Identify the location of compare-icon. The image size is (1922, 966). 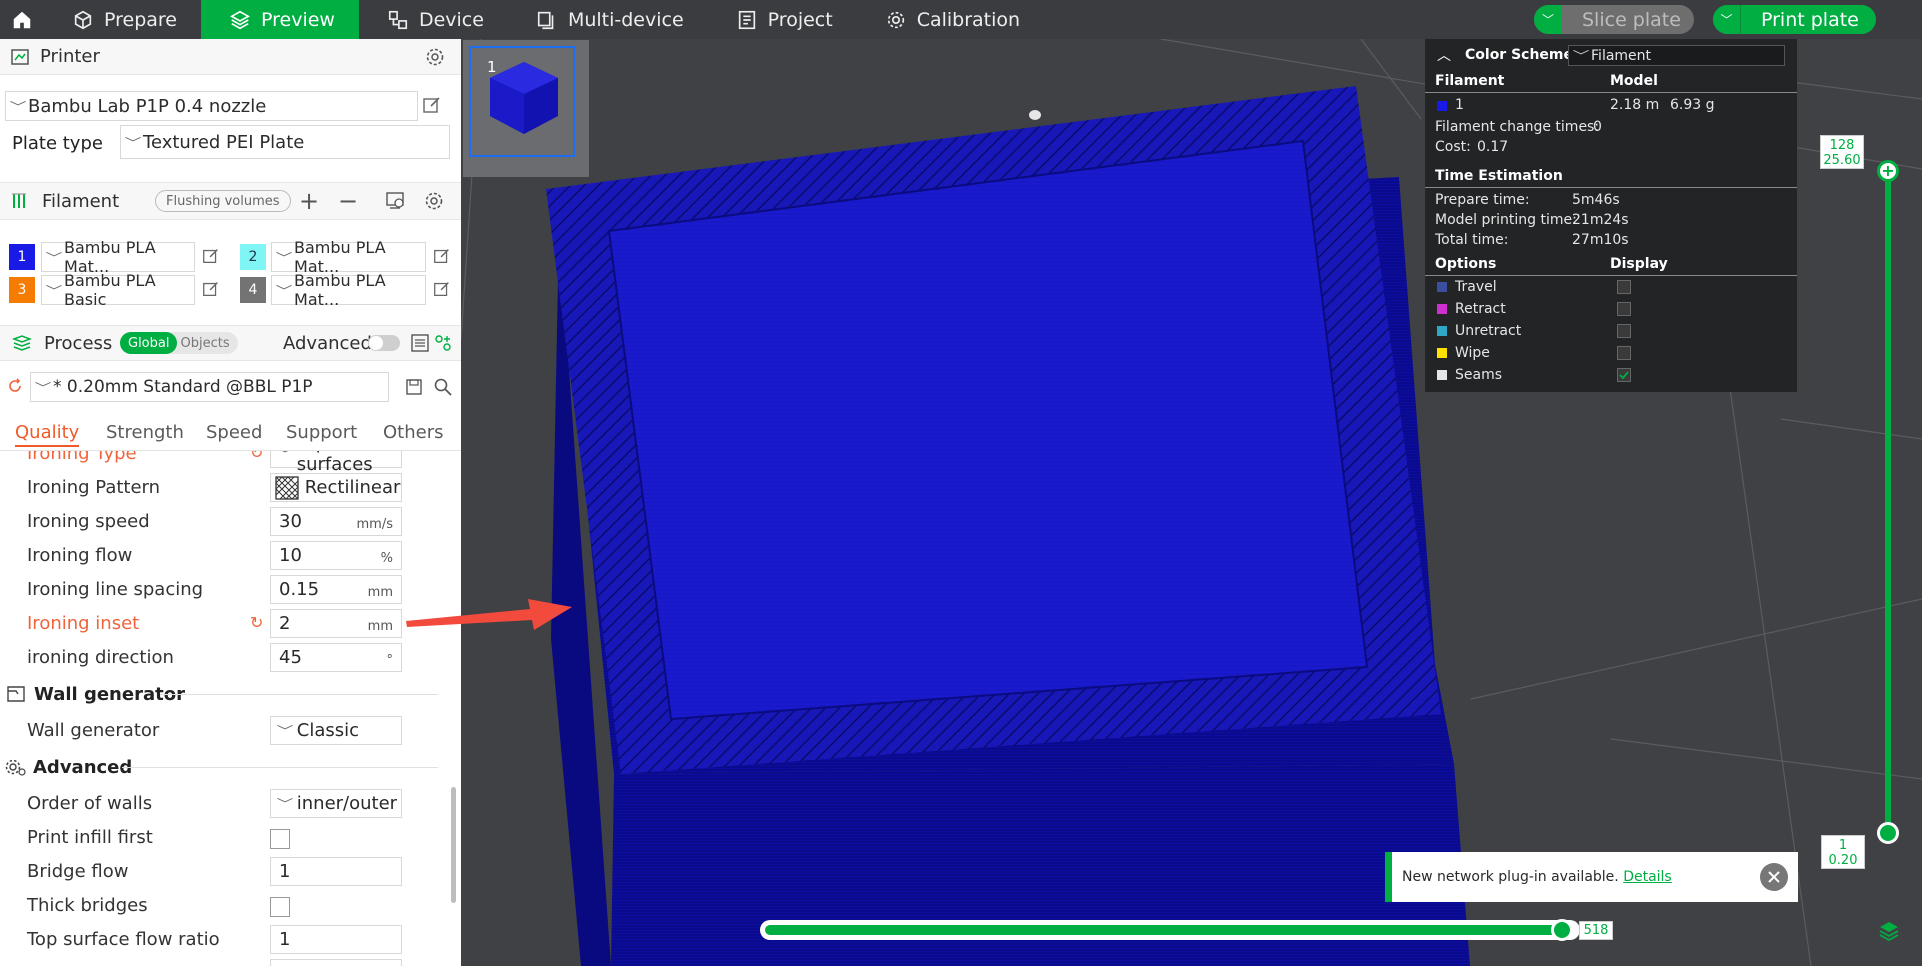
(443, 343).